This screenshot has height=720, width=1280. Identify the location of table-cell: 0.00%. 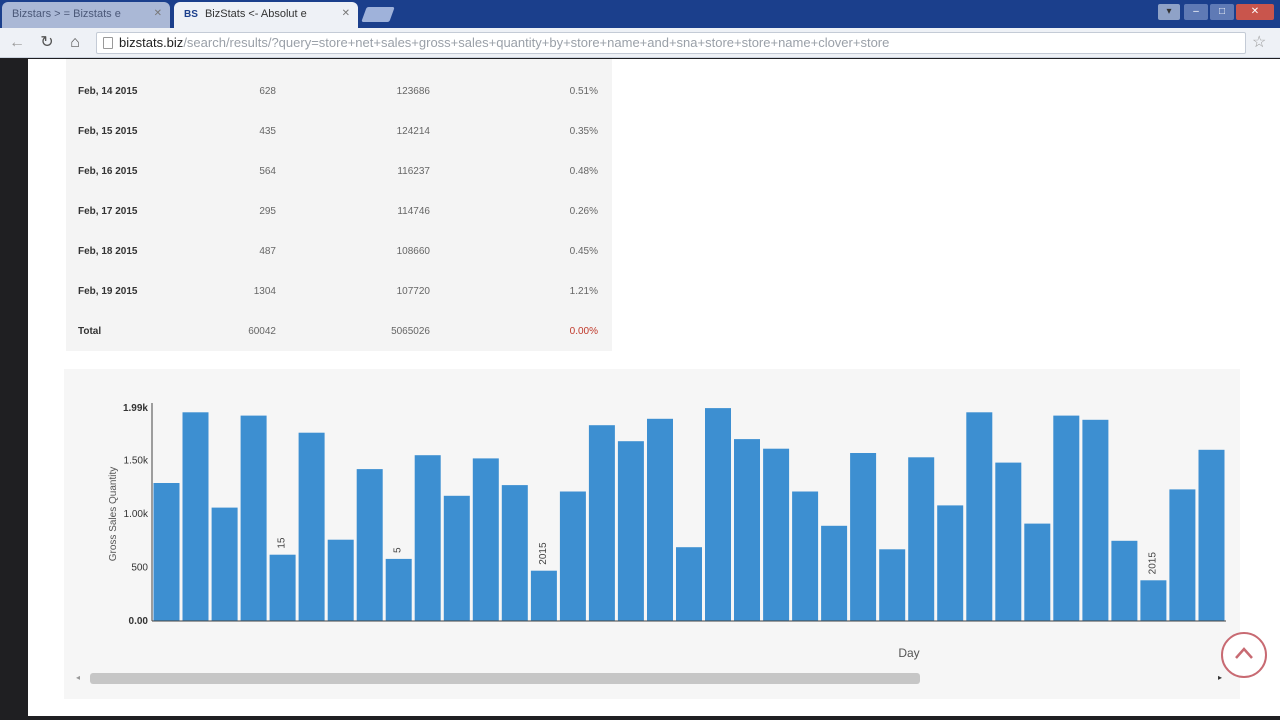
(583, 331).